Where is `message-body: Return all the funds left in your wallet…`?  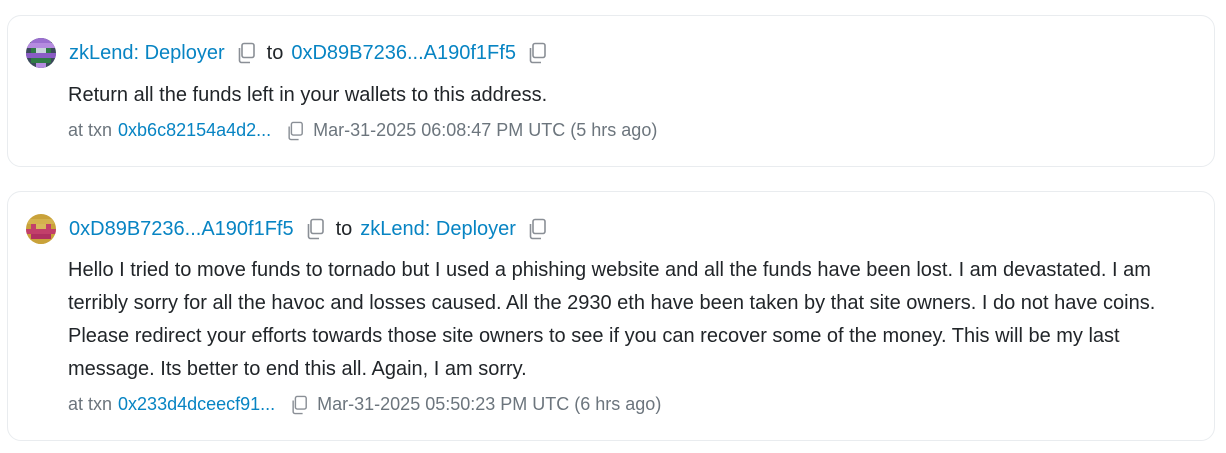
message-body: Return all the funds left in your wallet… is located at coordinates (308, 95).